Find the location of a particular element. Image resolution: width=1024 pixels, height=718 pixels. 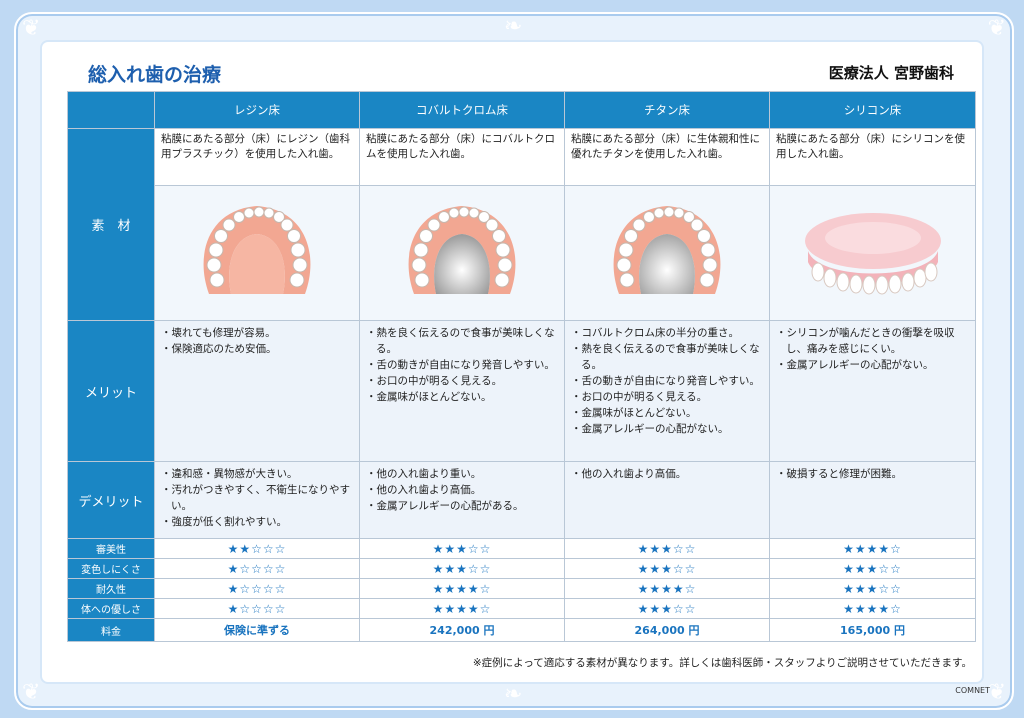

resin-denture-image is located at coordinates (257, 253).